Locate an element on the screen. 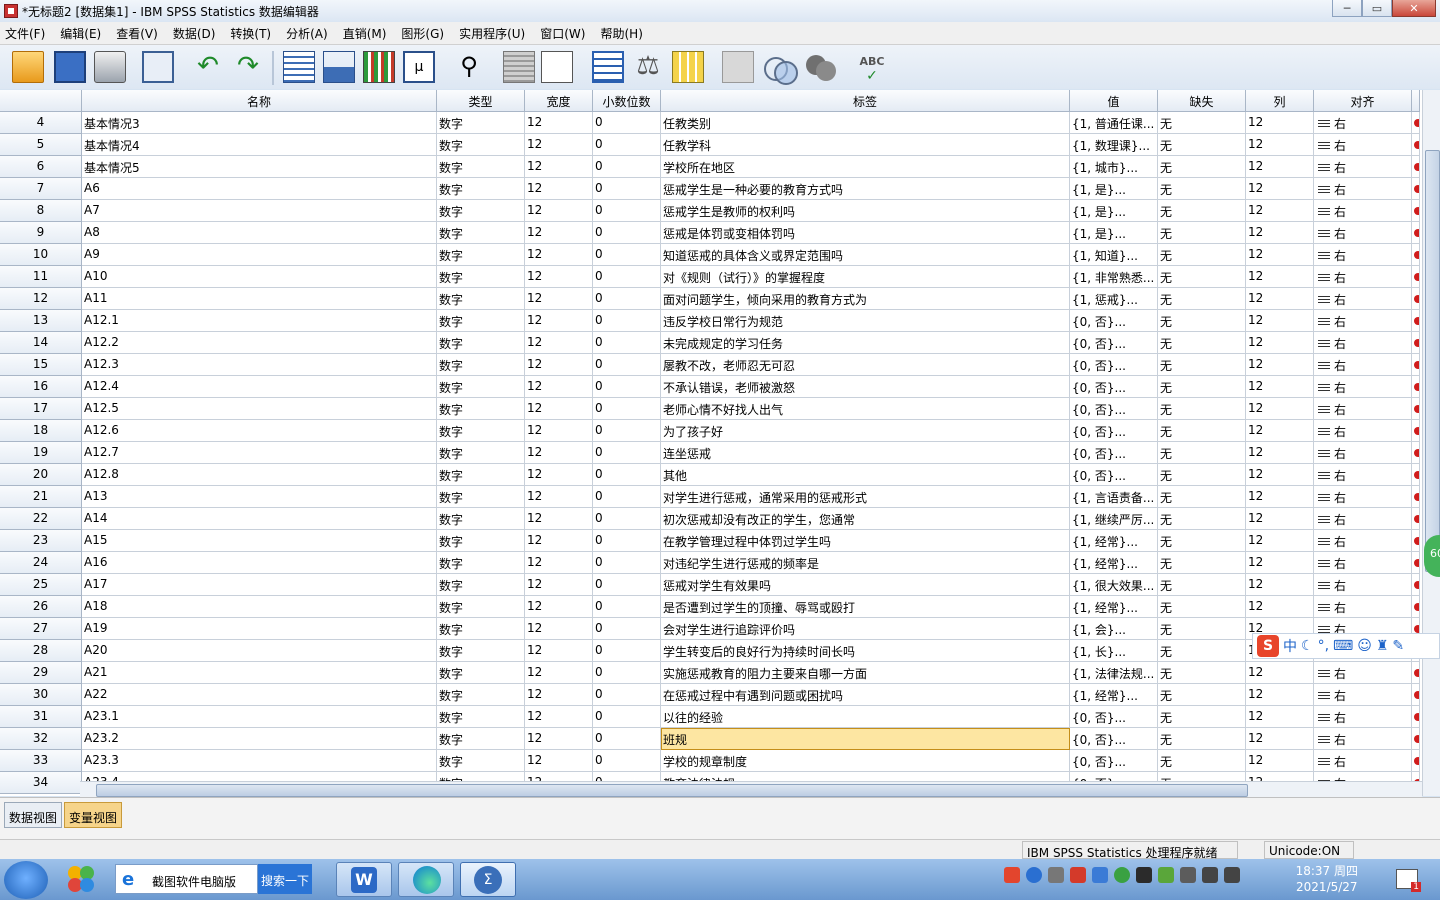 Image resolution: width=1440 pixels, height=900 pixels. row-number: 29 is located at coordinates (41, 673).